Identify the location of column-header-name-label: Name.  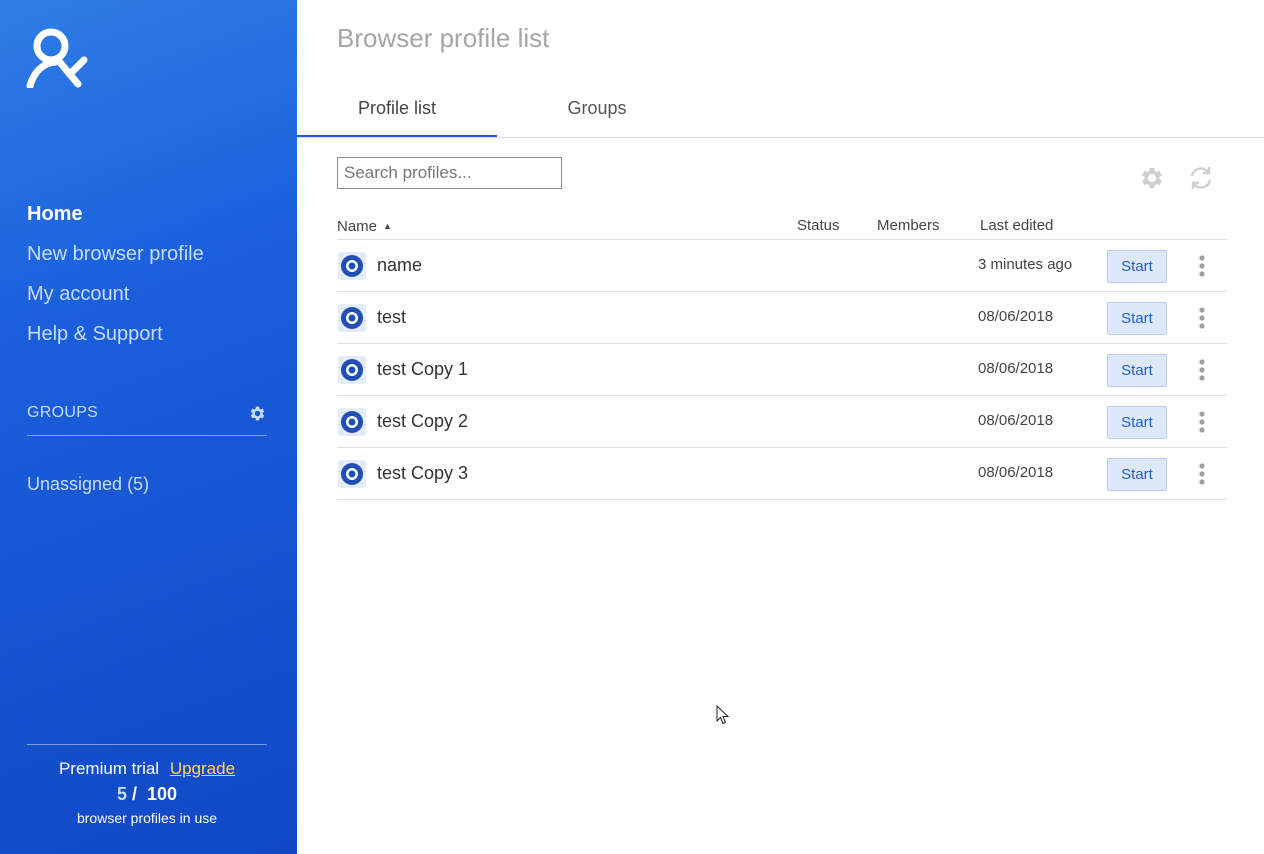
(357, 226).